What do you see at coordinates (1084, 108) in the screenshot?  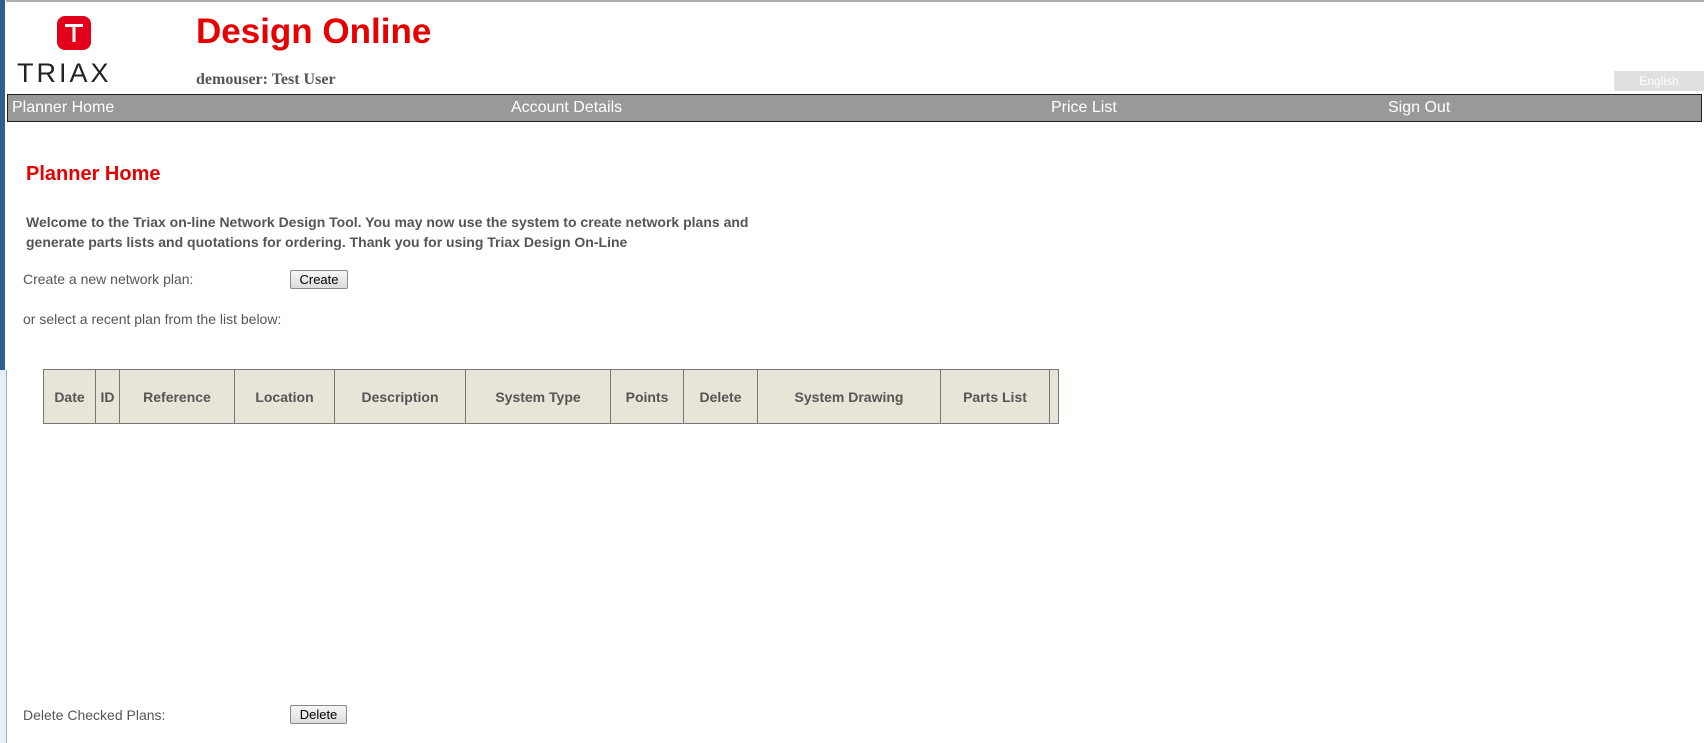 I see `nav-price-list: Price List` at bounding box center [1084, 108].